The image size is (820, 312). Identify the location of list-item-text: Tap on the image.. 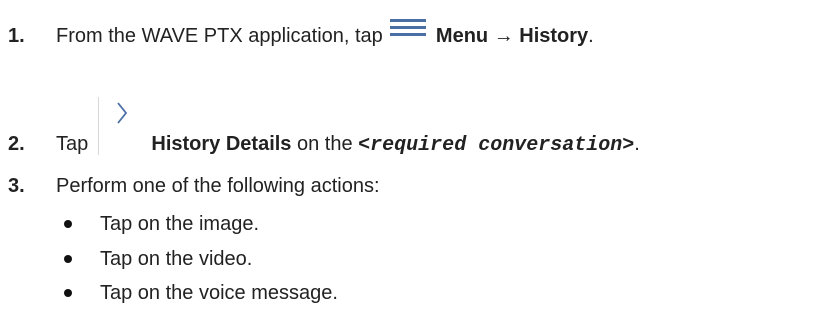
(179, 224).